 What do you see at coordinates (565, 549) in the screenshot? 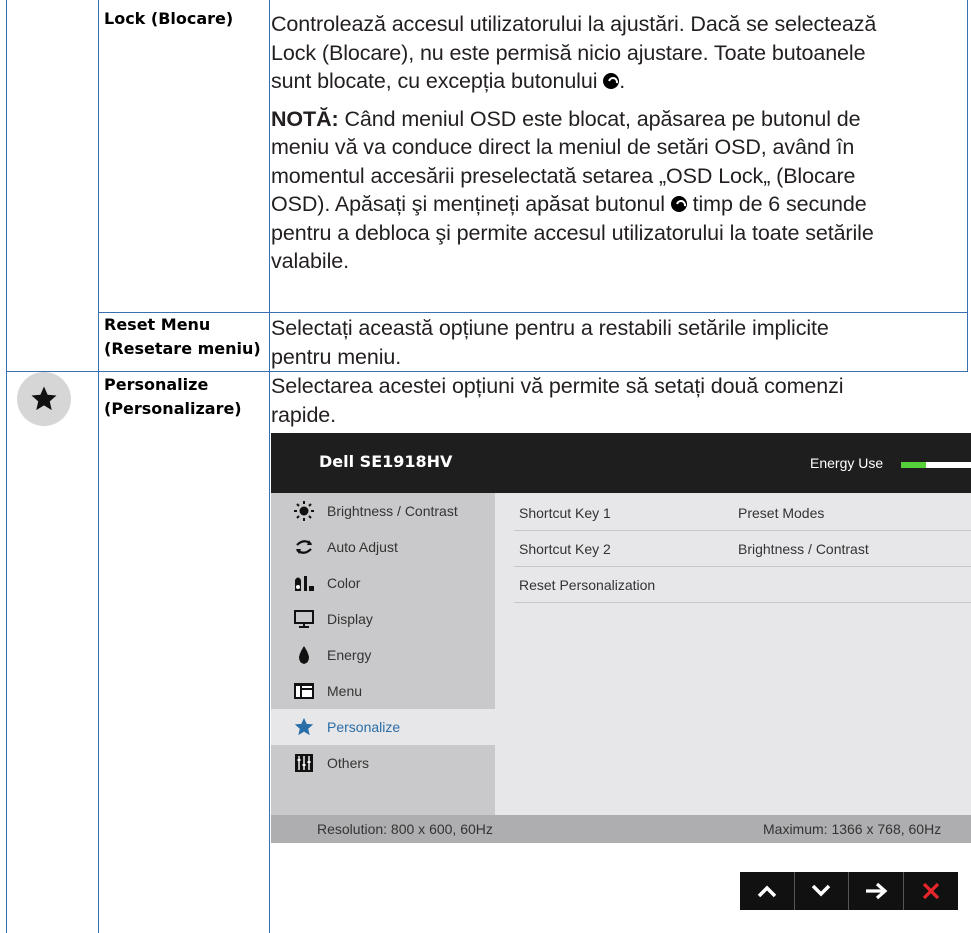
I see `shortcut-key-label: Shortcut Key 2` at bounding box center [565, 549].